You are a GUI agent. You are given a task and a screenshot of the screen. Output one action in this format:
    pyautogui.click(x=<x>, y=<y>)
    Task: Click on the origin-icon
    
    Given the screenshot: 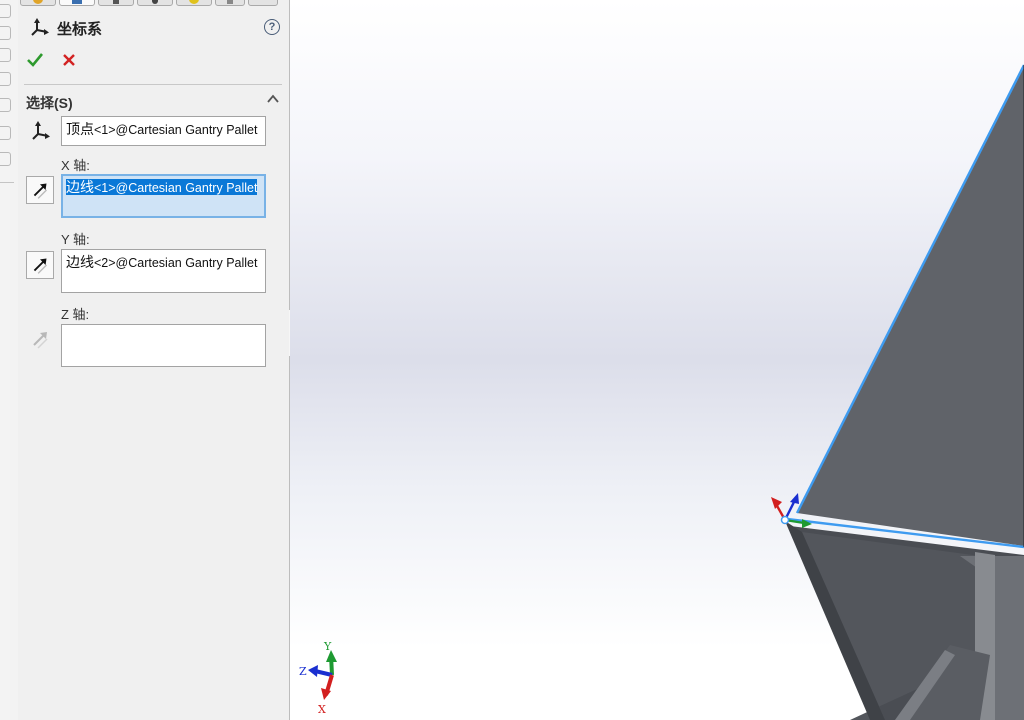 What is the action you would take?
    pyautogui.click(x=41, y=130)
    